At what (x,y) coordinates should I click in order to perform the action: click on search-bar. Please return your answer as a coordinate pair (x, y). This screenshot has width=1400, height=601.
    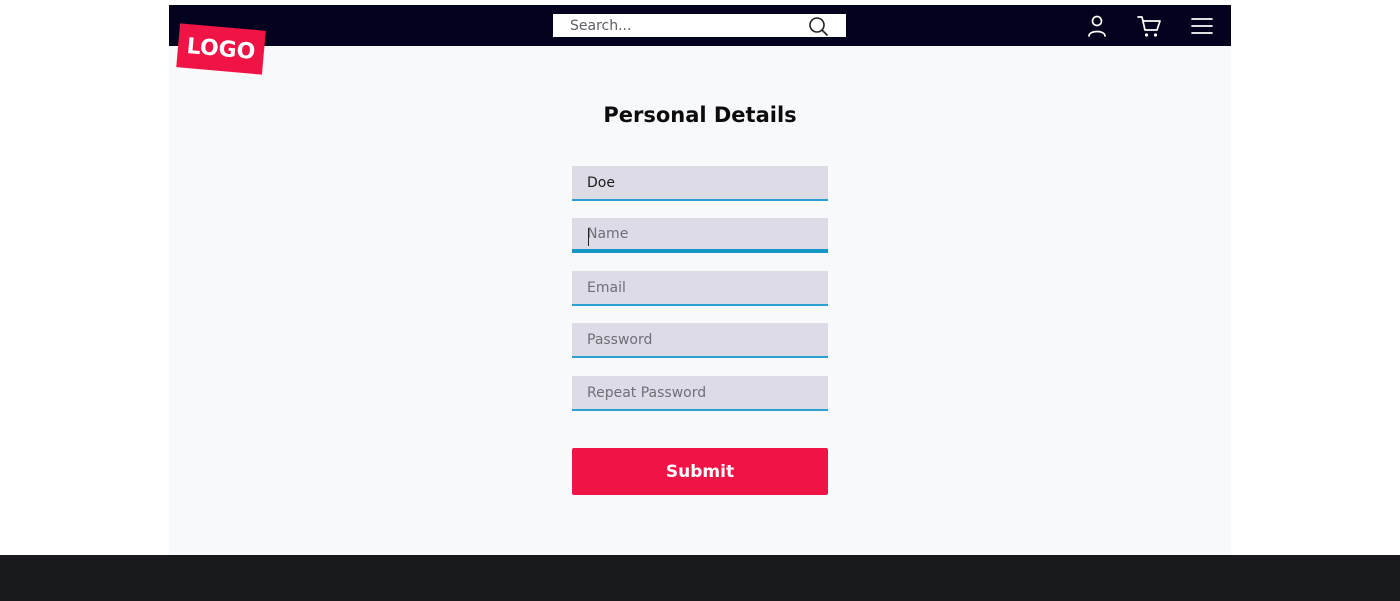
    Looking at the image, I should click on (699, 25).